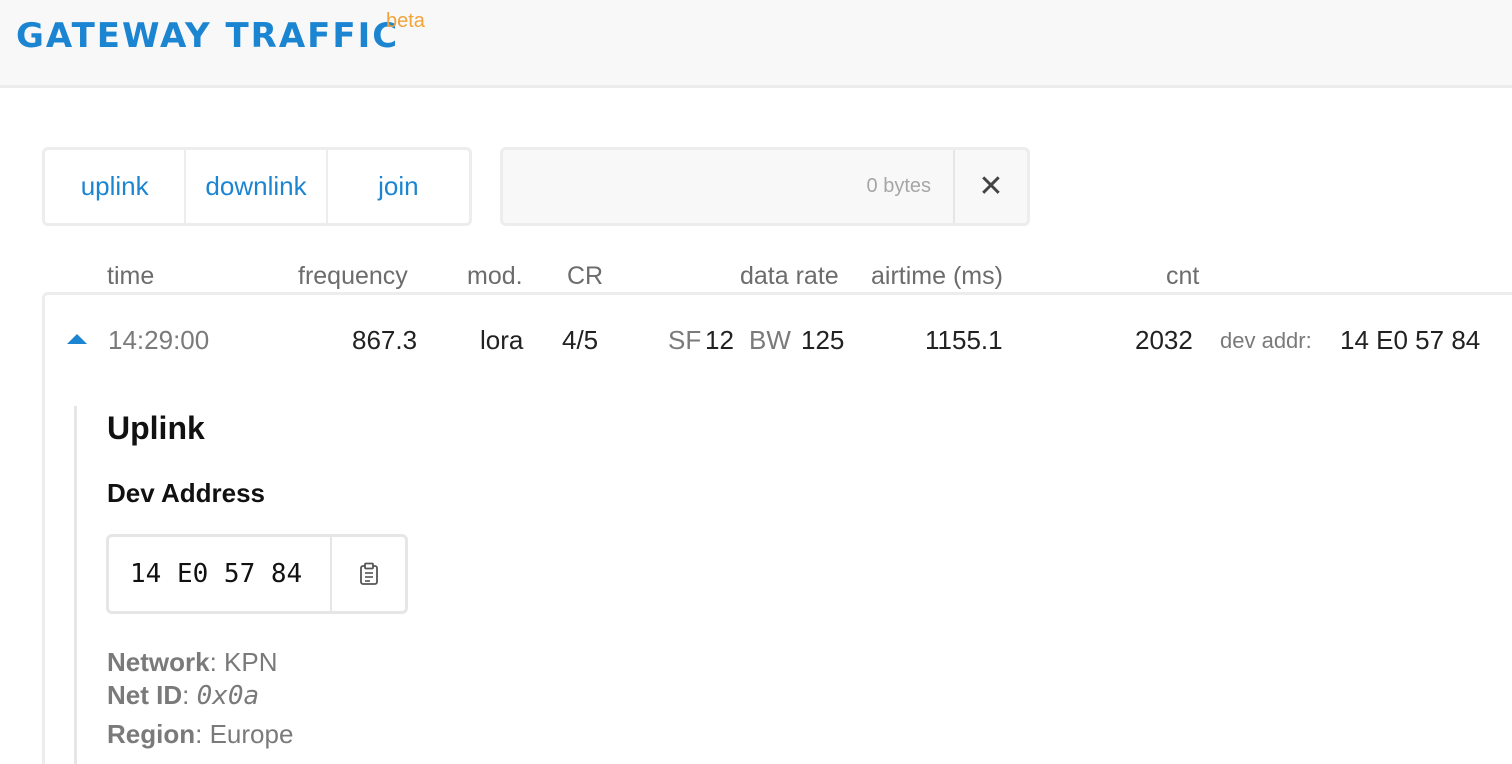 This screenshot has height=764, width=1512. Describe the element at coordinates (1410, 340) in the screenshot. I see `entry-dev-addr: 14 E0 57 84` at that location.